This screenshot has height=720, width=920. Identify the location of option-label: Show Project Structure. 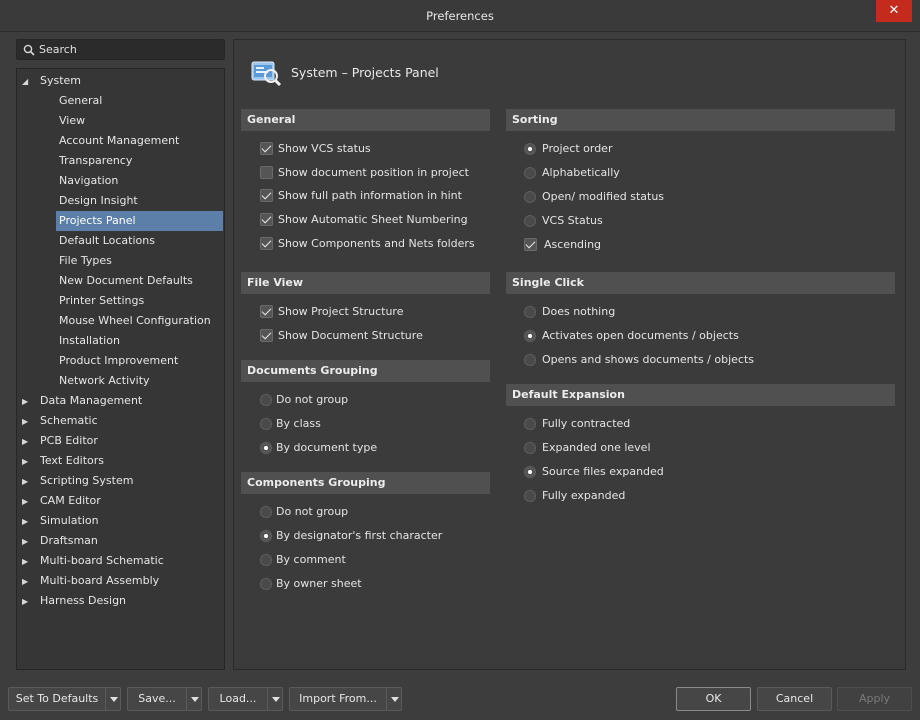
(341, 311).